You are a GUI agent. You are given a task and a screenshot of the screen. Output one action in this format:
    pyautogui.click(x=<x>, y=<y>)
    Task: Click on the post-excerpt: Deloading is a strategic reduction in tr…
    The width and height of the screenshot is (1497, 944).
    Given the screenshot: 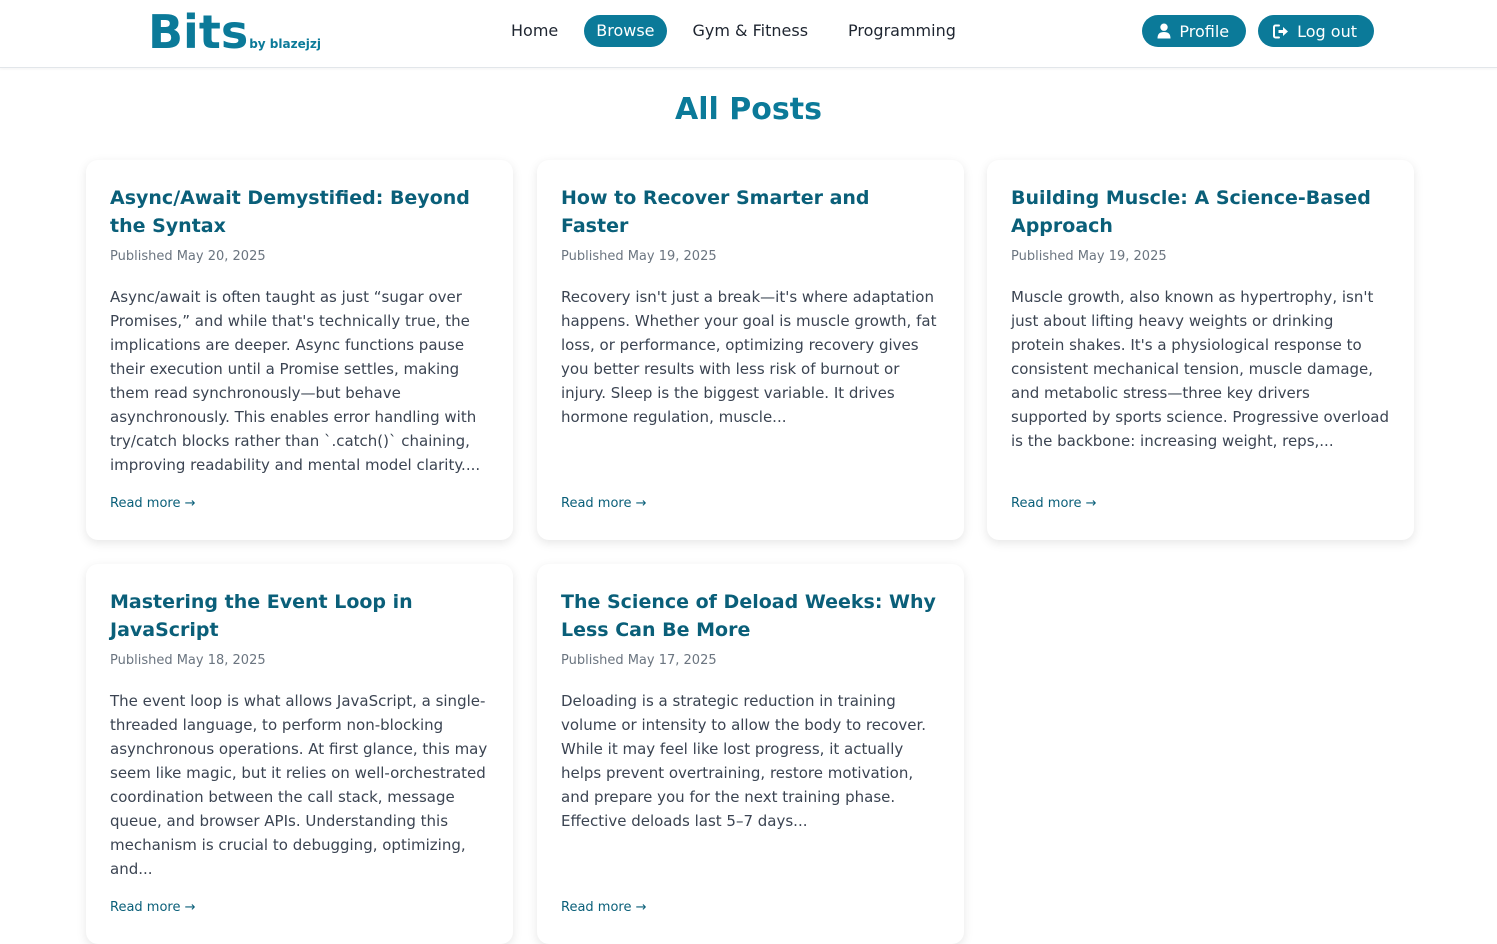 What is the action you would take?
    pyautogui.click(x=744, y=761)
    